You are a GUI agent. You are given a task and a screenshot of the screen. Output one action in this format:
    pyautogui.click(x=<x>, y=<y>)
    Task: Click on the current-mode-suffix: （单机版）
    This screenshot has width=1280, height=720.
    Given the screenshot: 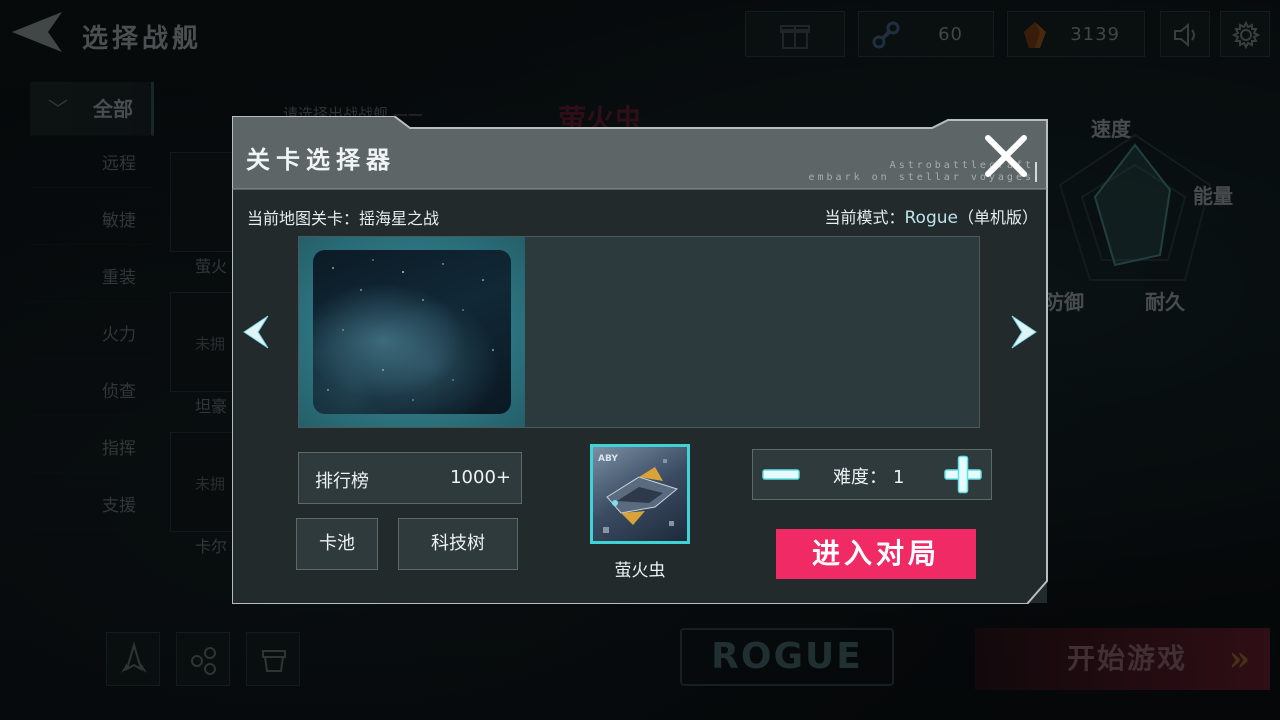 What is the action you would take?
    pyautogui.click(x=997, y=217)
    